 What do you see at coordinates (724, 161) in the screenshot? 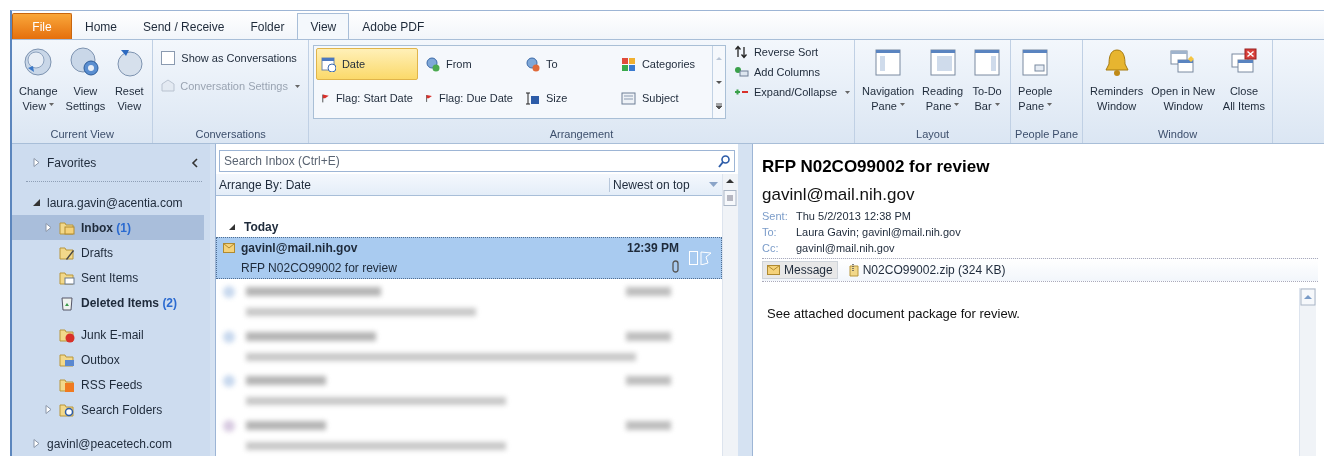
I see `search-icon` at bounding box center [724, 161].